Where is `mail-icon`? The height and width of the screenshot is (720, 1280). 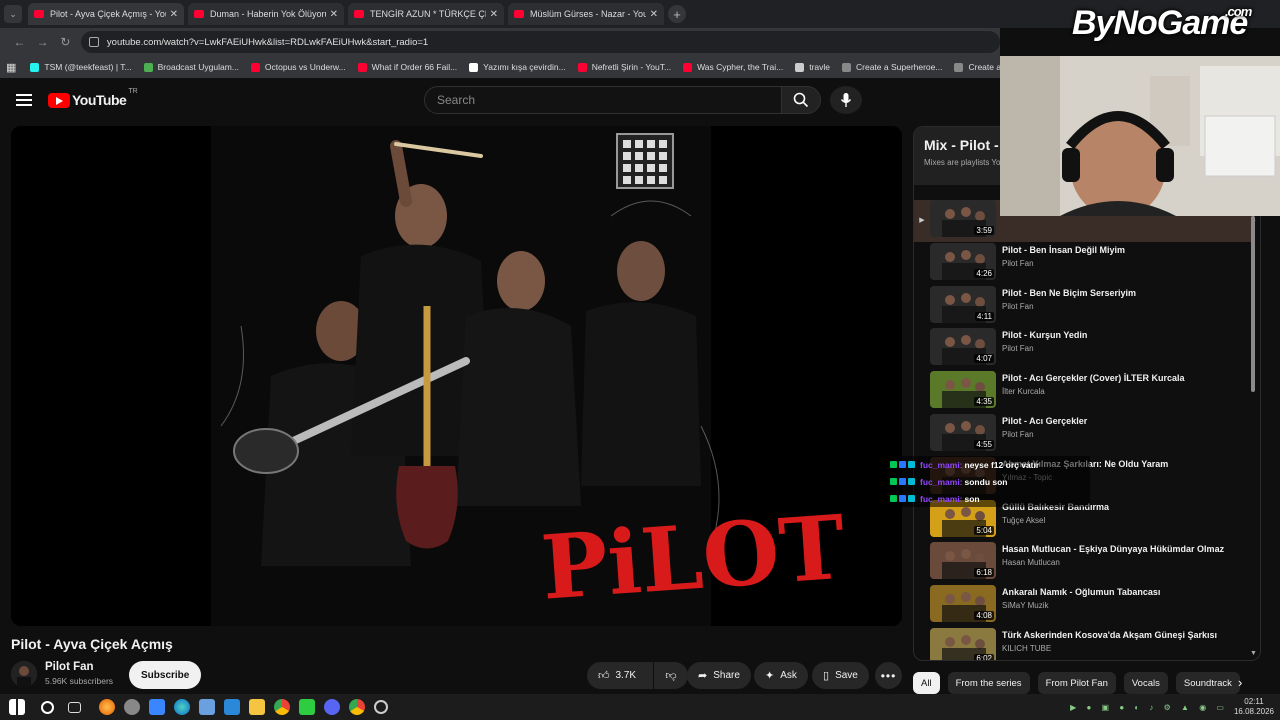 mail-icon is located at coordinates (232, 707).